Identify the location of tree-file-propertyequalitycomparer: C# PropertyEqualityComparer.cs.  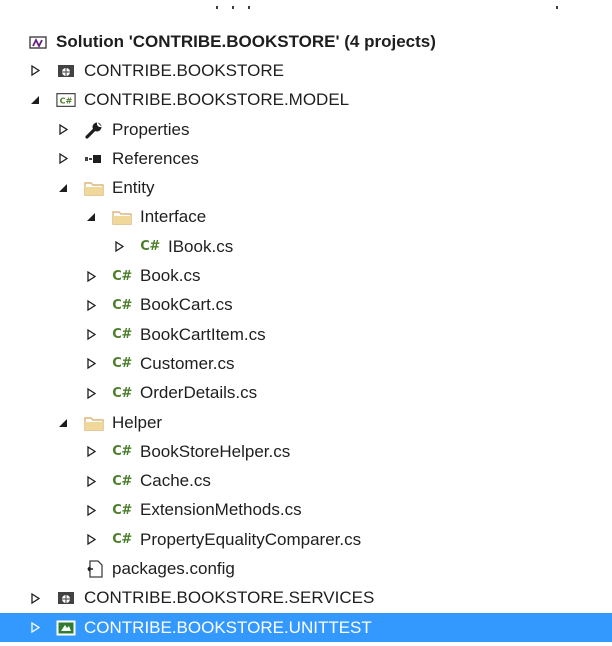
(306, 539).